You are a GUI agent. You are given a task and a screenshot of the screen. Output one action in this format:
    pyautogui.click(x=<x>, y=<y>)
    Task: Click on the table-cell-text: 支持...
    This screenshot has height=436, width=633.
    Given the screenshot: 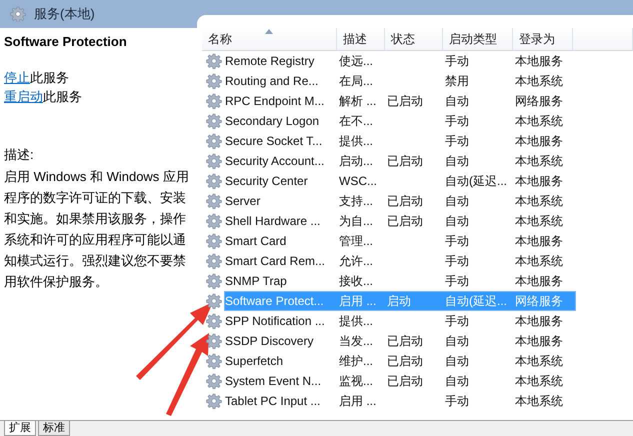 What is the action you would take?
    pyautogui.click(x=356, y=201)
    